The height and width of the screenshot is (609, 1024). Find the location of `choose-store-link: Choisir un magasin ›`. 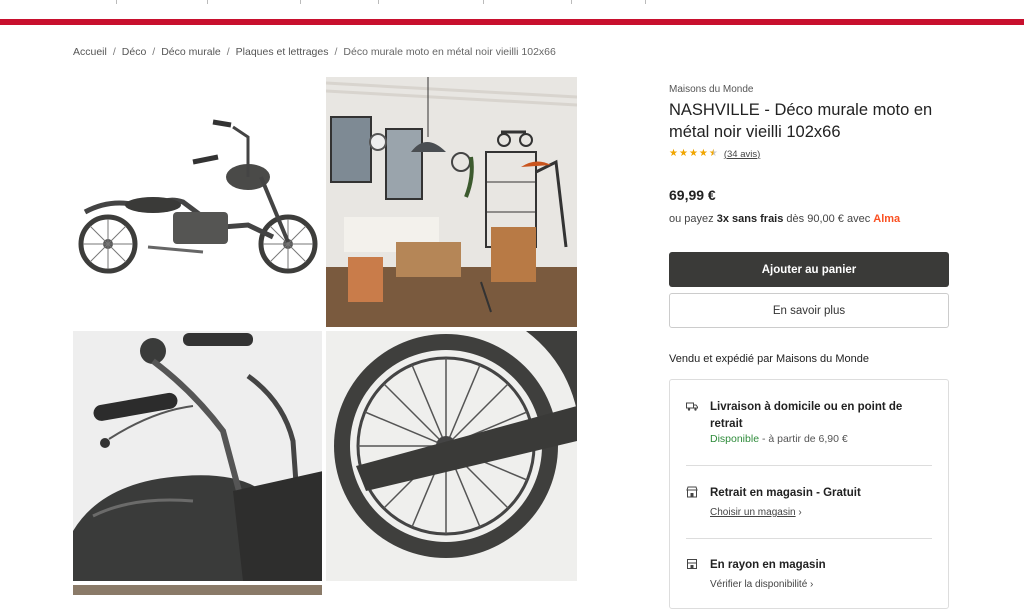

choose-store-link: Choisir un magasin › is located at coordinates (756, 512).